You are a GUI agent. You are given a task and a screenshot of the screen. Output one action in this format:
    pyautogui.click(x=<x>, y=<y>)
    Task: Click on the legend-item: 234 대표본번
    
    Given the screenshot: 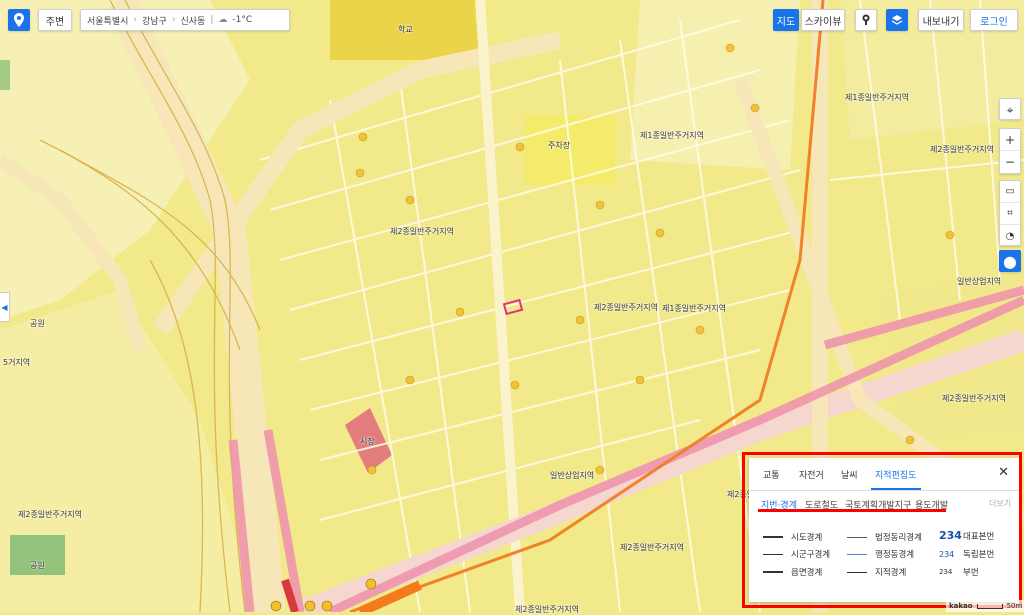 What is the action you would take?
    pyautogui.click(x=966, y=535)
    